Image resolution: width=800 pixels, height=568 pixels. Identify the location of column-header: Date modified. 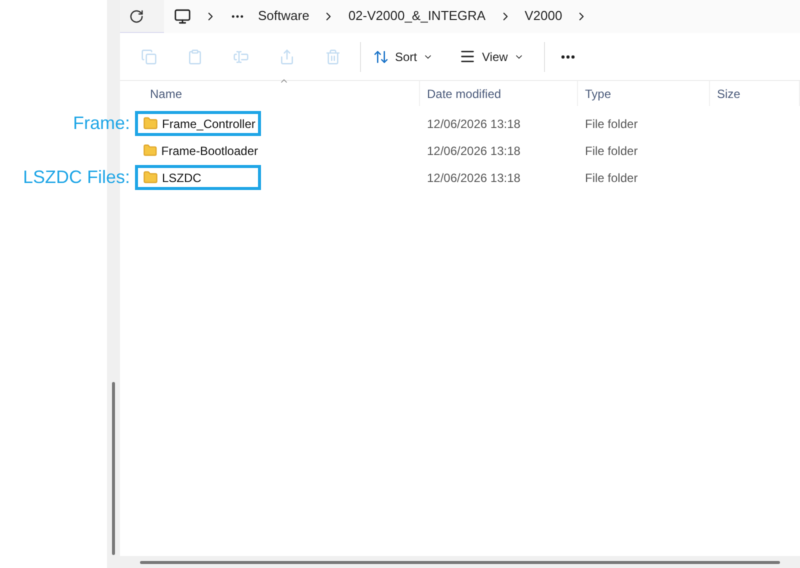
(499, 93).